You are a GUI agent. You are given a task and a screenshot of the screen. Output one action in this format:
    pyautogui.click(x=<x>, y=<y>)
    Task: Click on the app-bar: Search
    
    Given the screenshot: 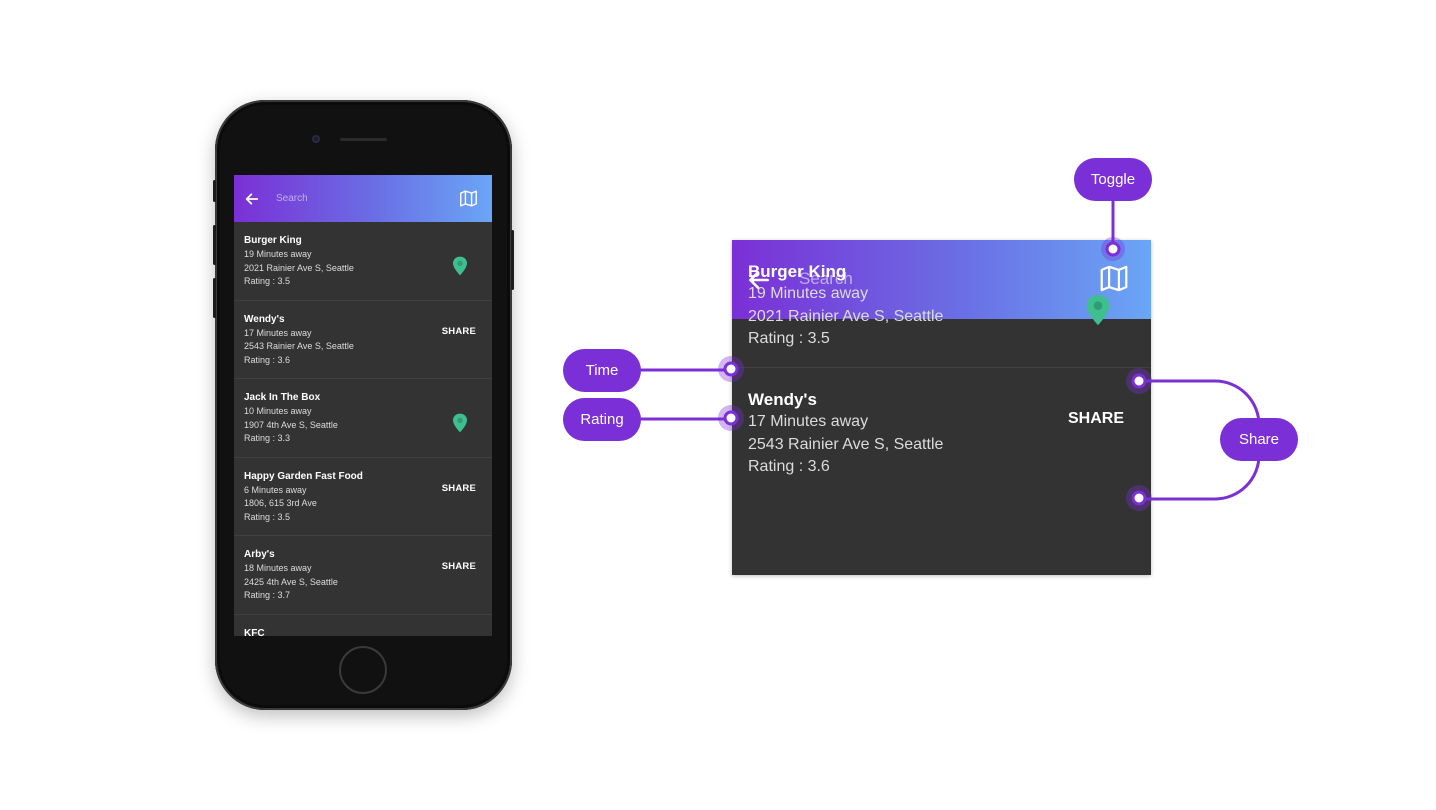 What is the action you would take?
    pyautogui.click(x=363, y=198)
    